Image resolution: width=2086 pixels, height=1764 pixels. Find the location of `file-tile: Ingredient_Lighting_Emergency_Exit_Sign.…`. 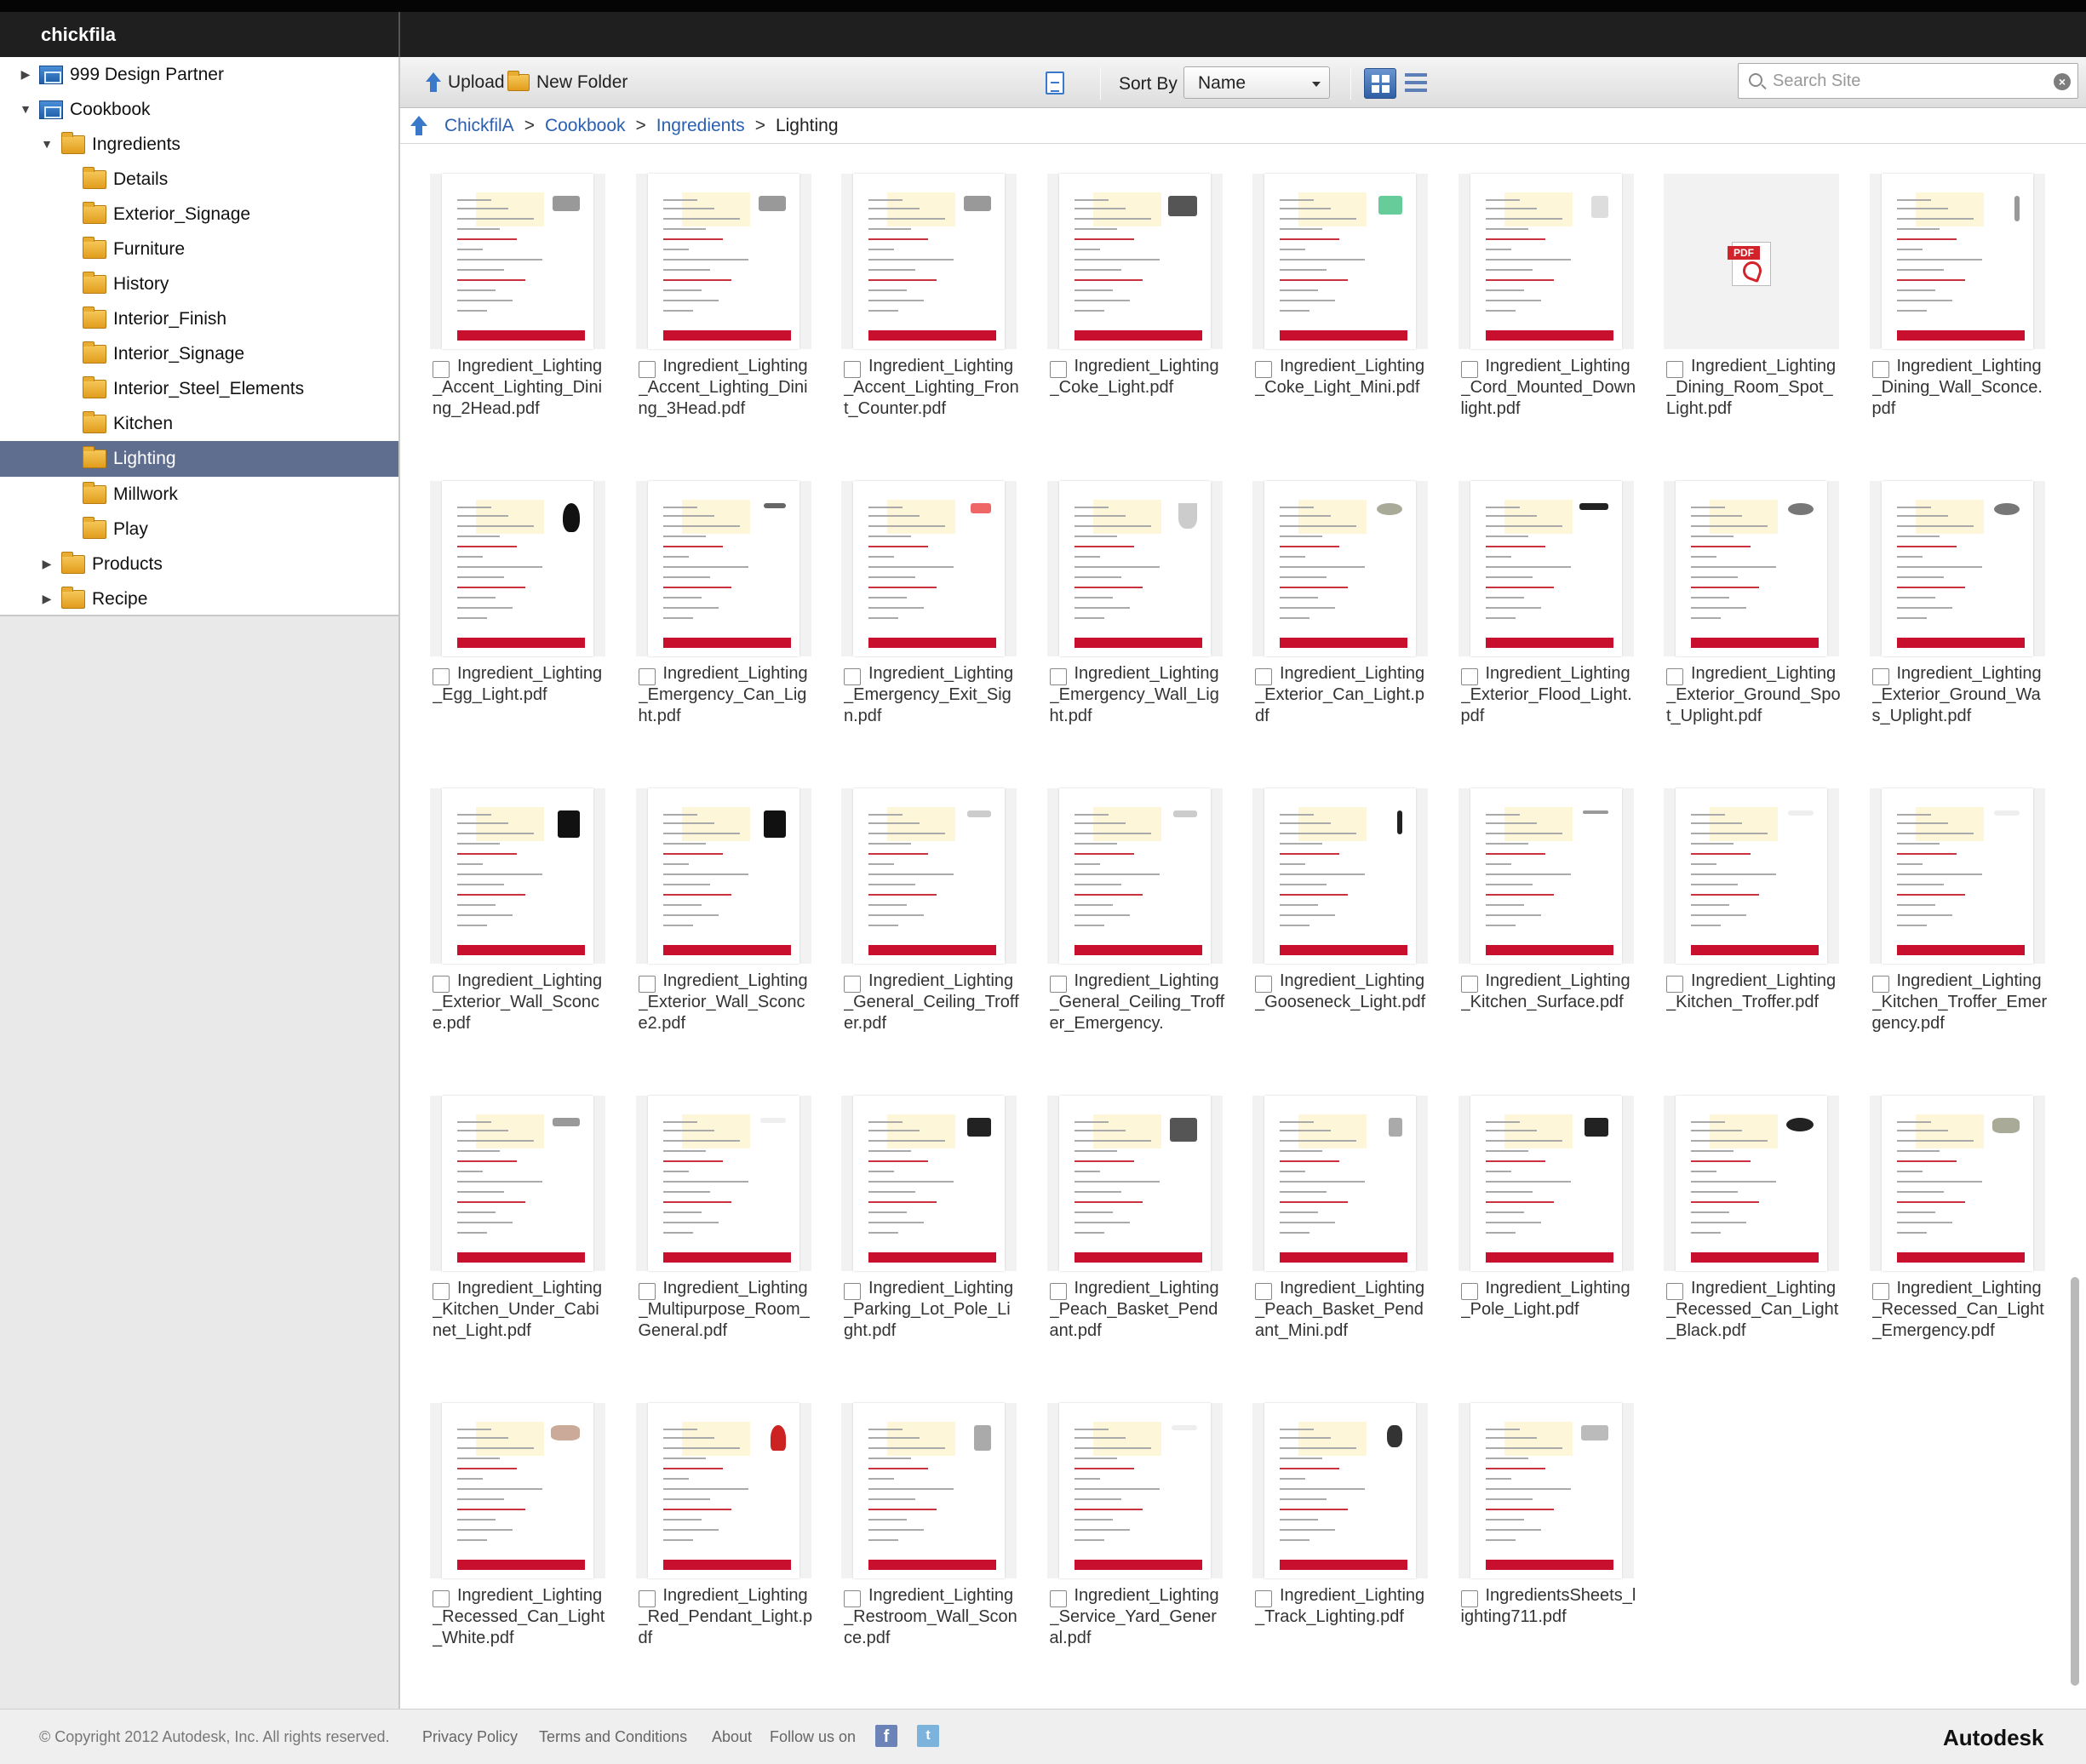

file-tile: Ingredient_Lighting_Emergency_Exit_Sign.… is located at coordinates (914, 592).